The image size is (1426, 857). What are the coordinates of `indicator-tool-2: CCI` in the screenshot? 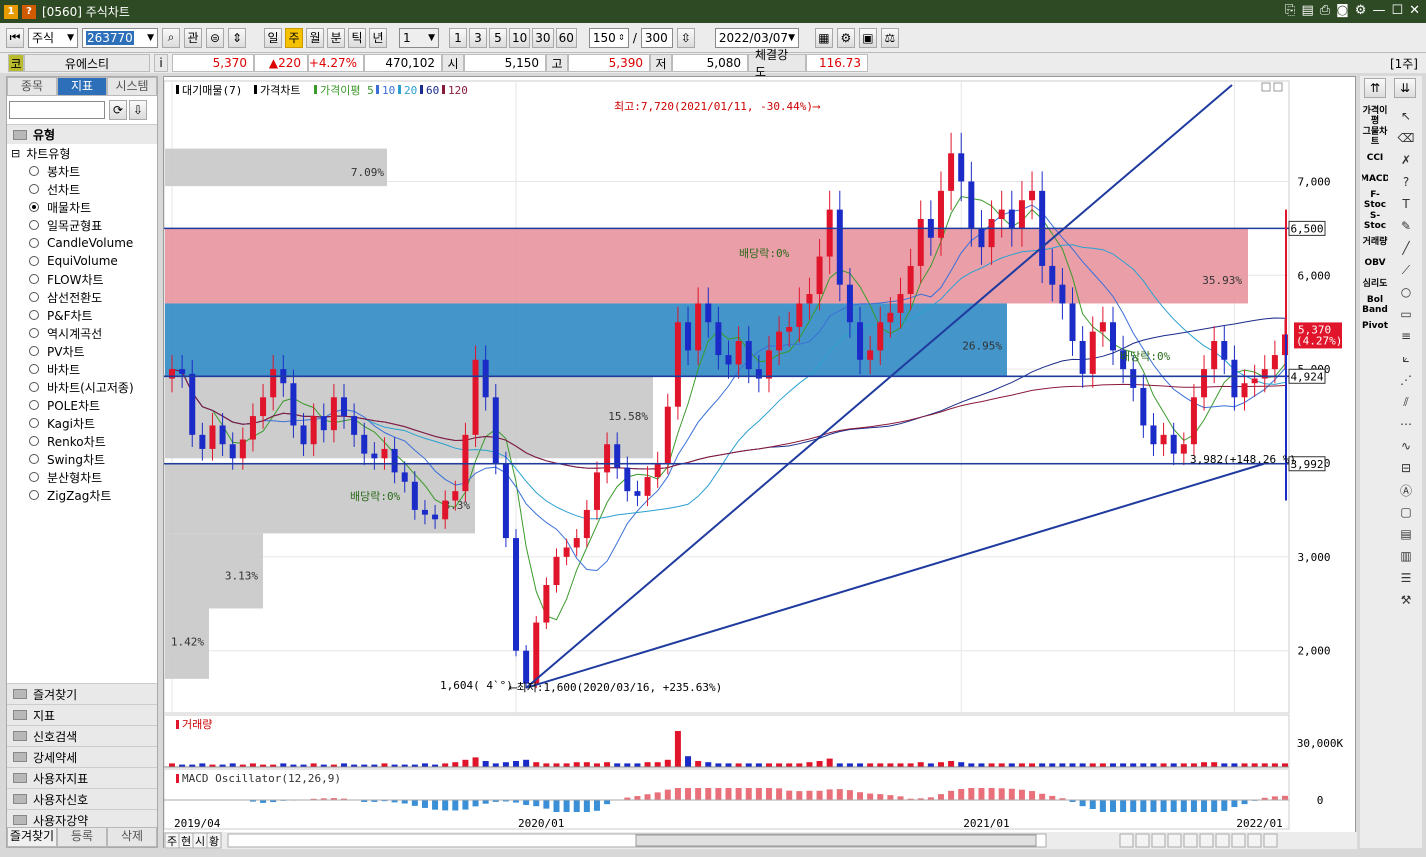 It's located at (1375, 157).